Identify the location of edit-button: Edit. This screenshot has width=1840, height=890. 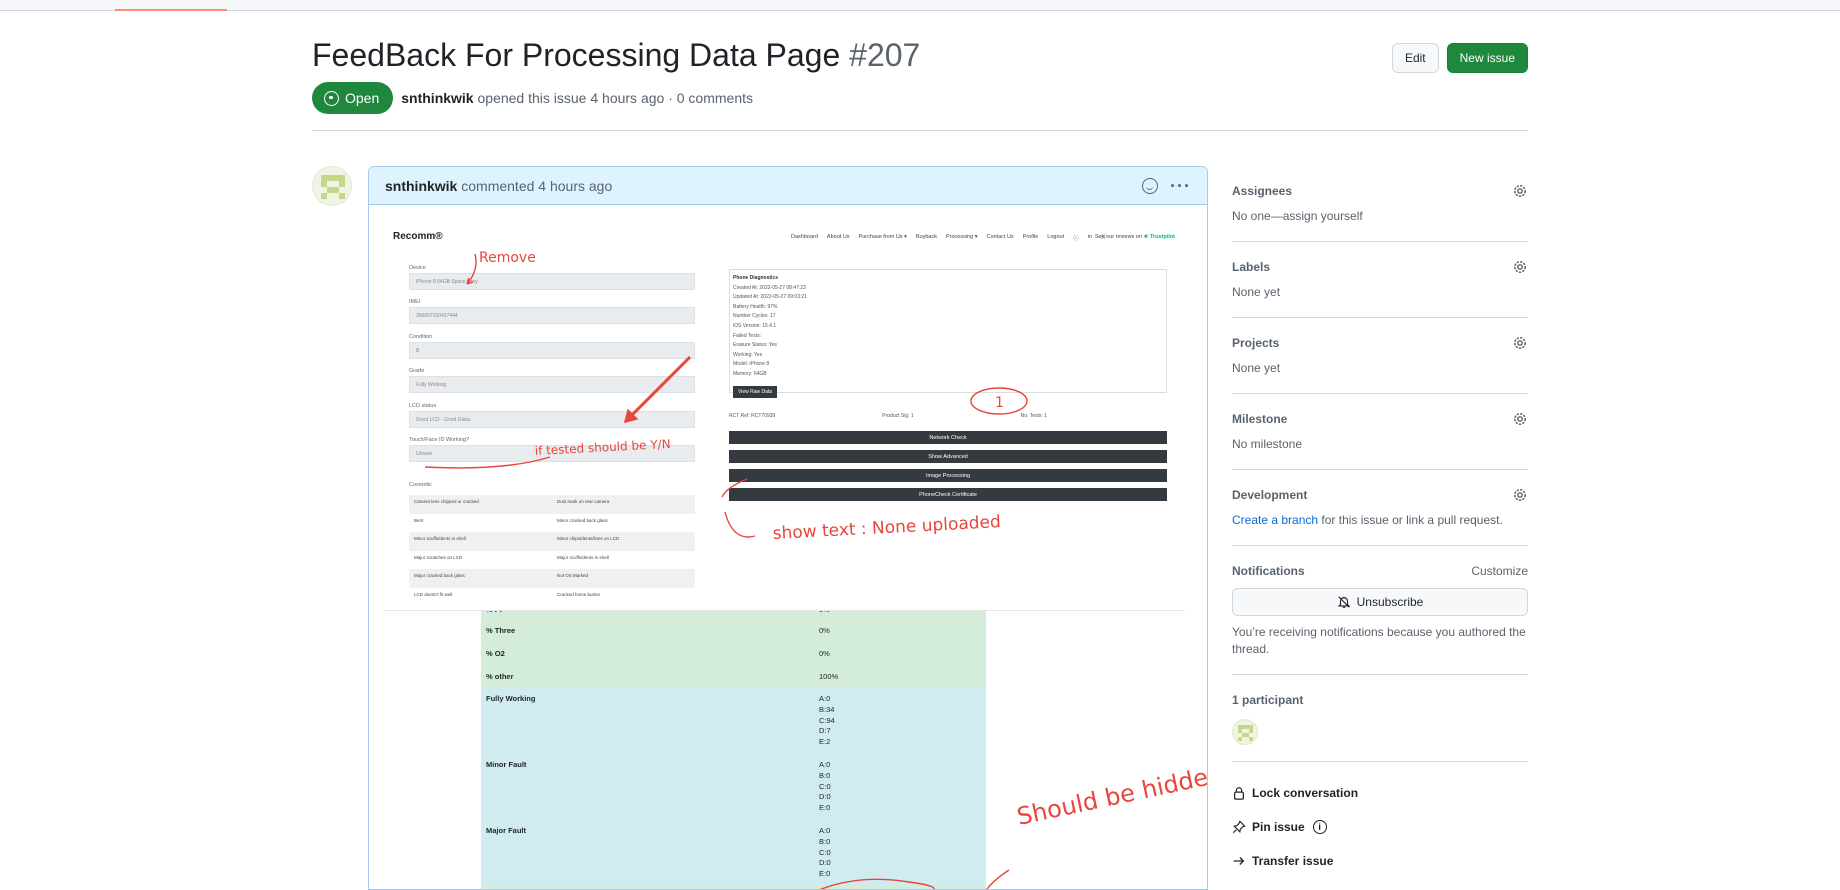
(1415, 58).